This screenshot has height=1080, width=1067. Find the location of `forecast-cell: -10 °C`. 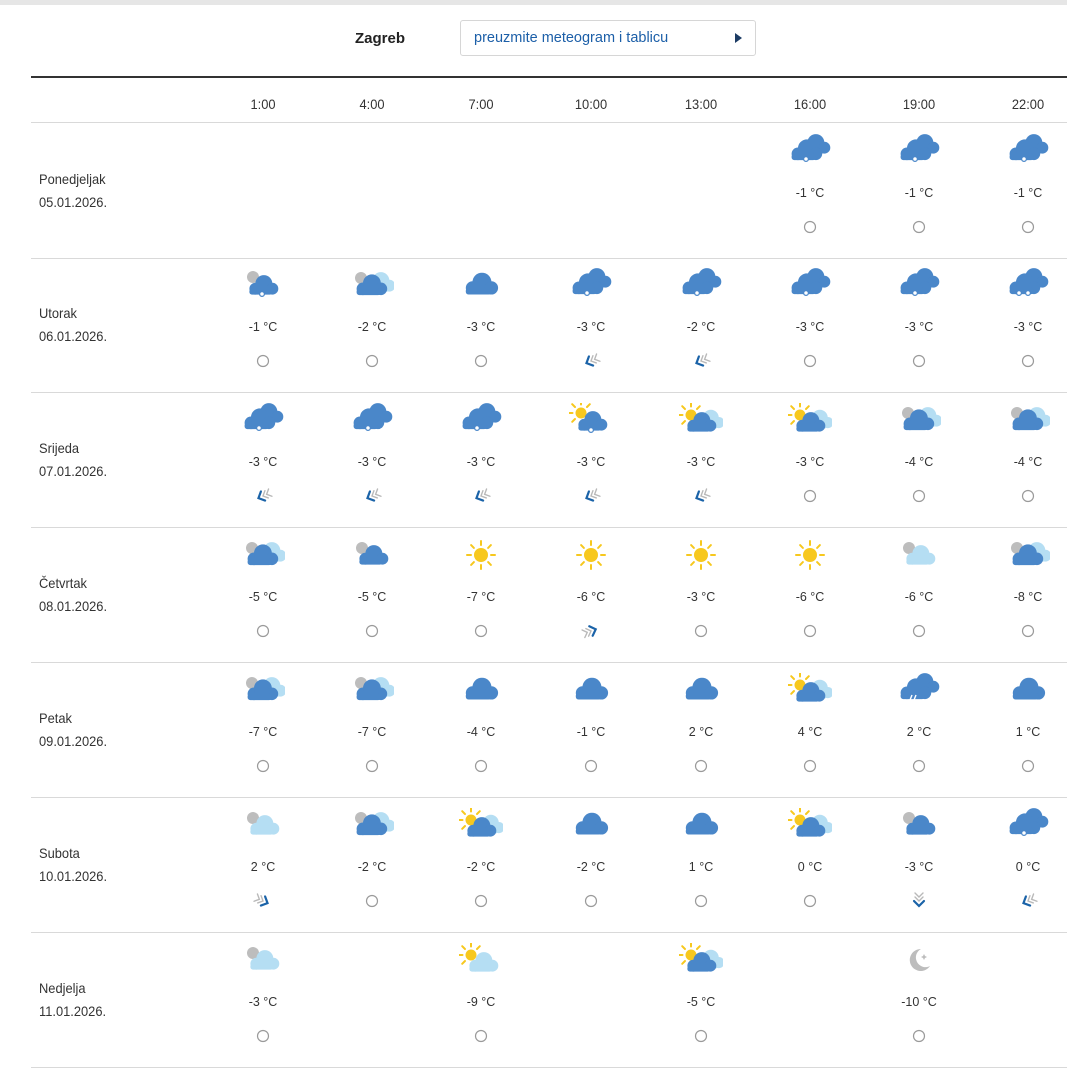

forecast-cell: -10 °C is located at coordinates (919, 1003).